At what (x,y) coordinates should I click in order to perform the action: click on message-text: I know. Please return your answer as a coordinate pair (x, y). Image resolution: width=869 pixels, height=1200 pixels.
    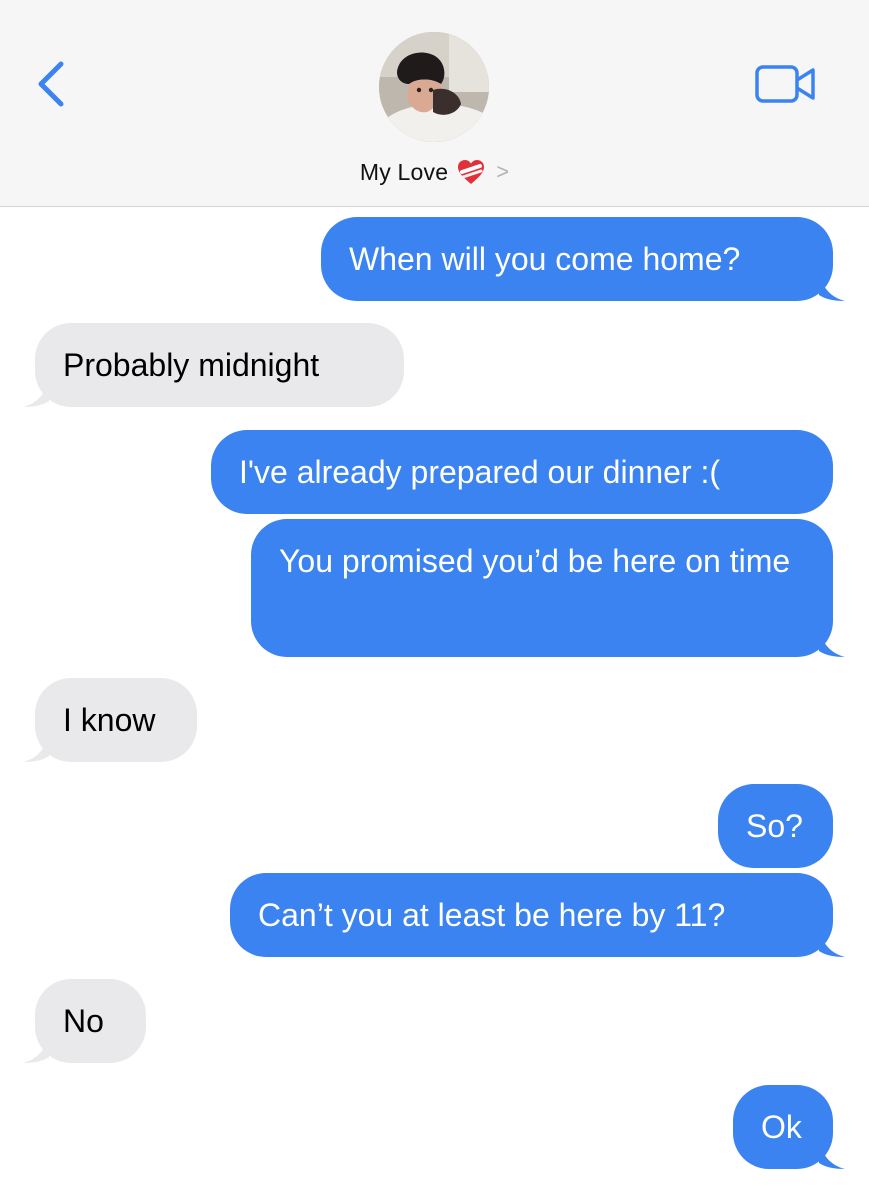
    Looking at the image, I should click on (109, 720).